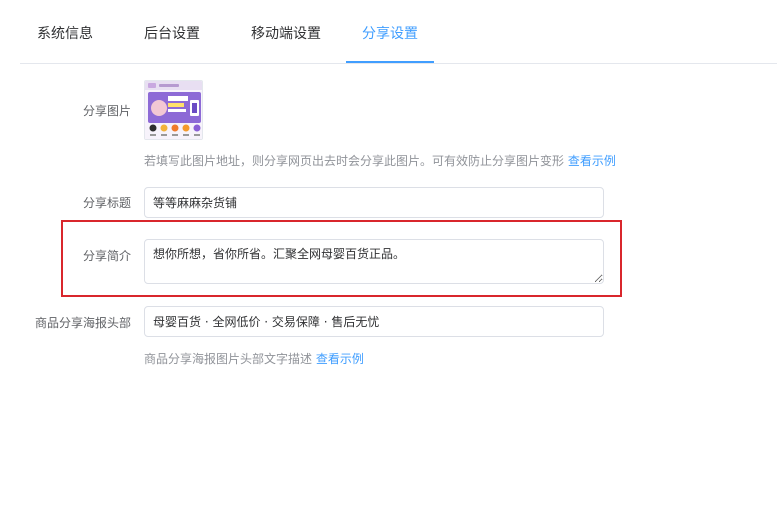 The width and height of the screenshot is (777, 524). I want to click on share-image-hint: 若填写此图片地址，则分享网页出去时会分享此图片。可有效防止分享图片变形 查看示例, so click(380, 160).